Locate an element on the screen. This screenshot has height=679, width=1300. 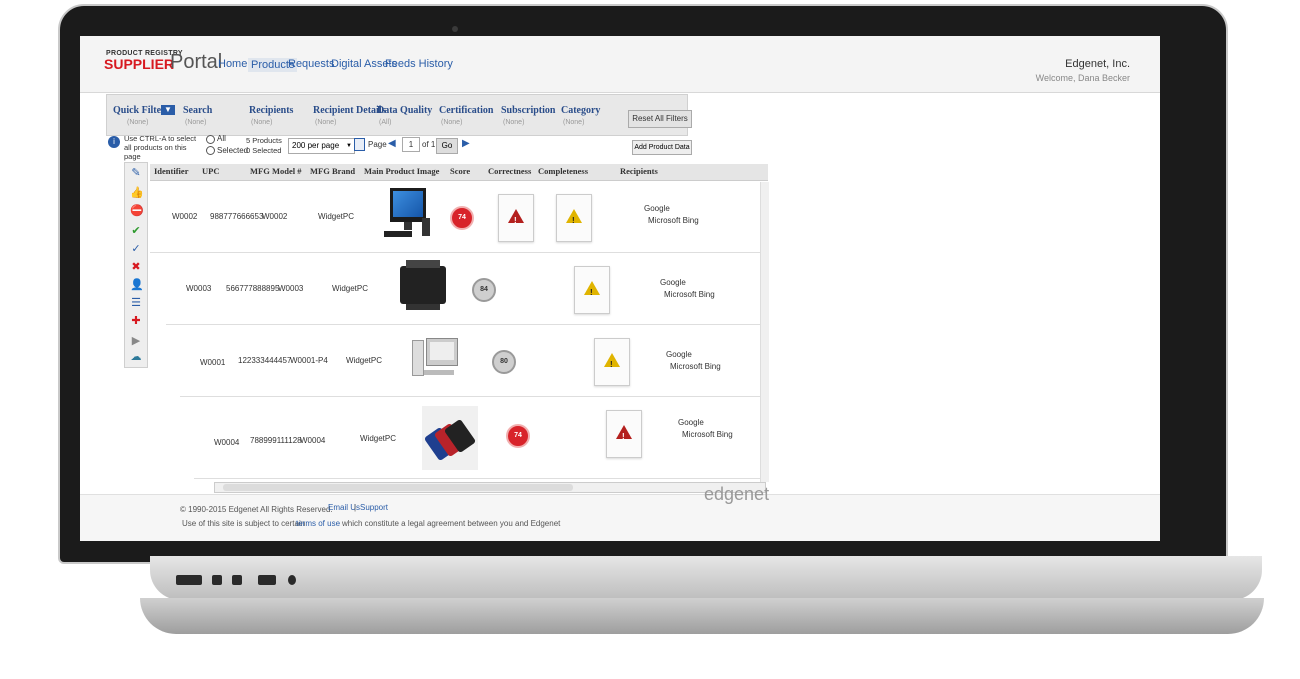
correctness-card: ! is located at coordinates (516, 218).